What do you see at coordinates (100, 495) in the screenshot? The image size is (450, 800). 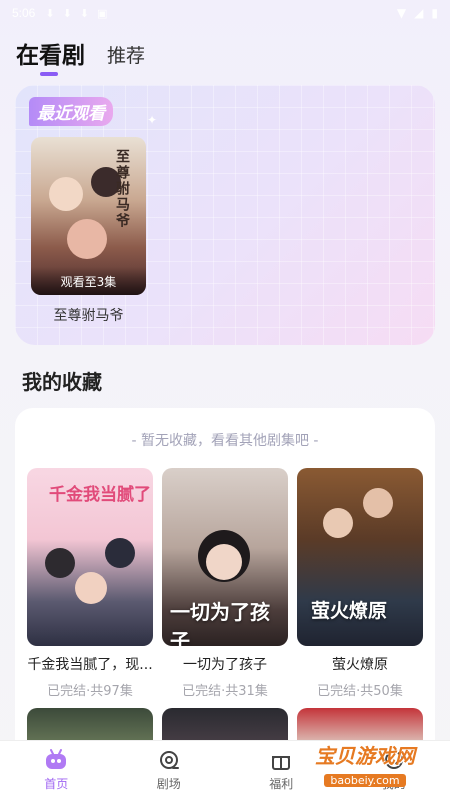 I see `poster-title: 千金我当腻了` at bounding box center [100, 495].